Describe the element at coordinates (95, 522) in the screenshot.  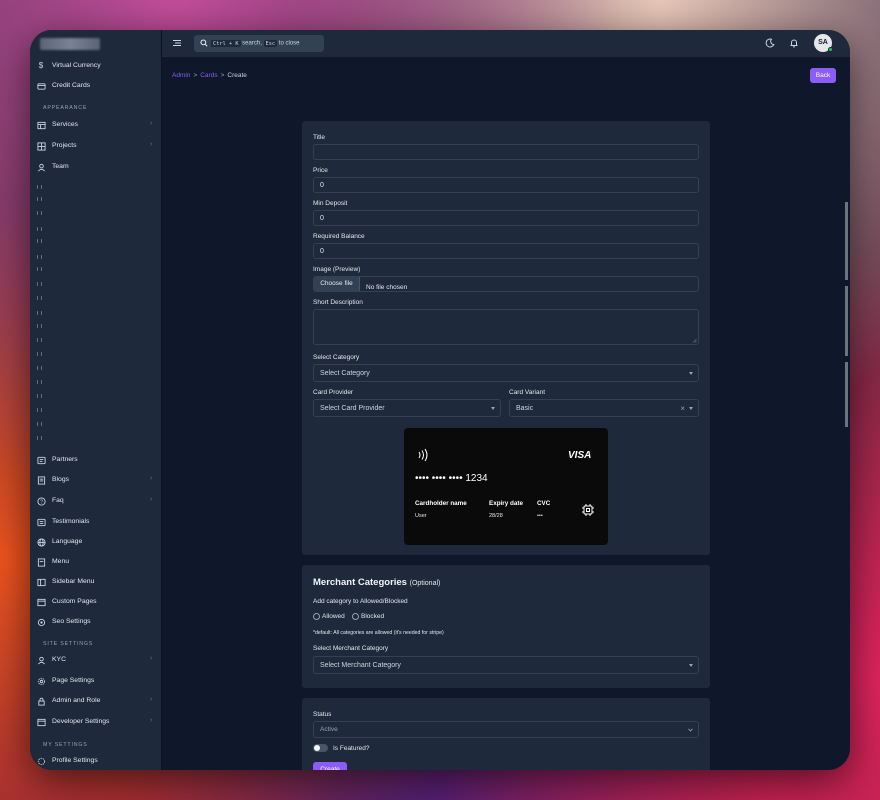
I see `sidebar-item-testimonials: Testimonials` at that location.